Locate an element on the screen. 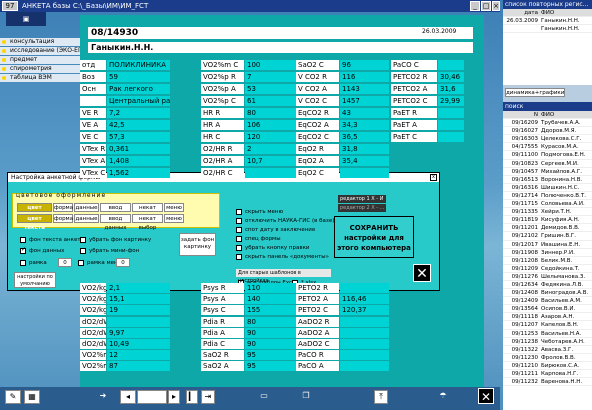 The height and width of the screenshot is (410, 592). list-item: 09/16209 Трубачев.А.А. is located at coordinates (547, 123).